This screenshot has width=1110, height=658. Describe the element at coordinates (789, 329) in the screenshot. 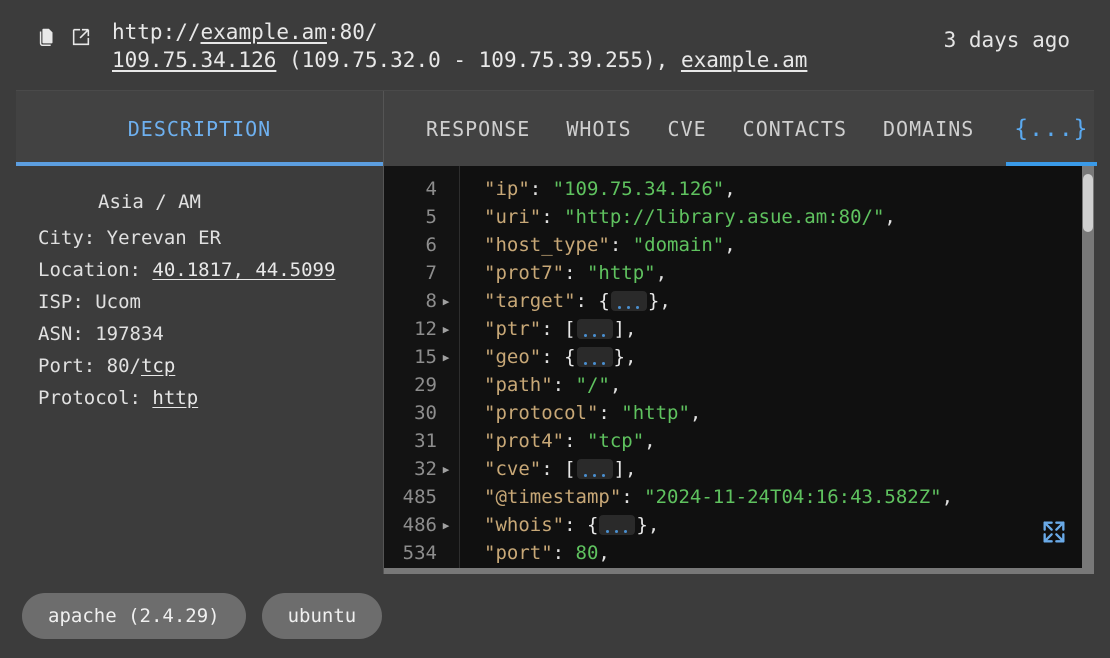

I see `json-line: "ptr": [],` at that location.